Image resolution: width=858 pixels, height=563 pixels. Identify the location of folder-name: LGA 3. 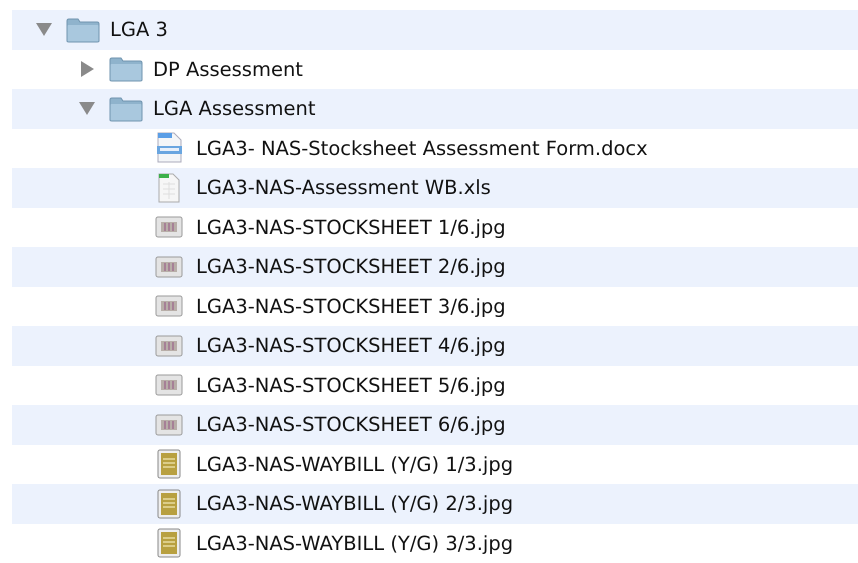
(139, 30).